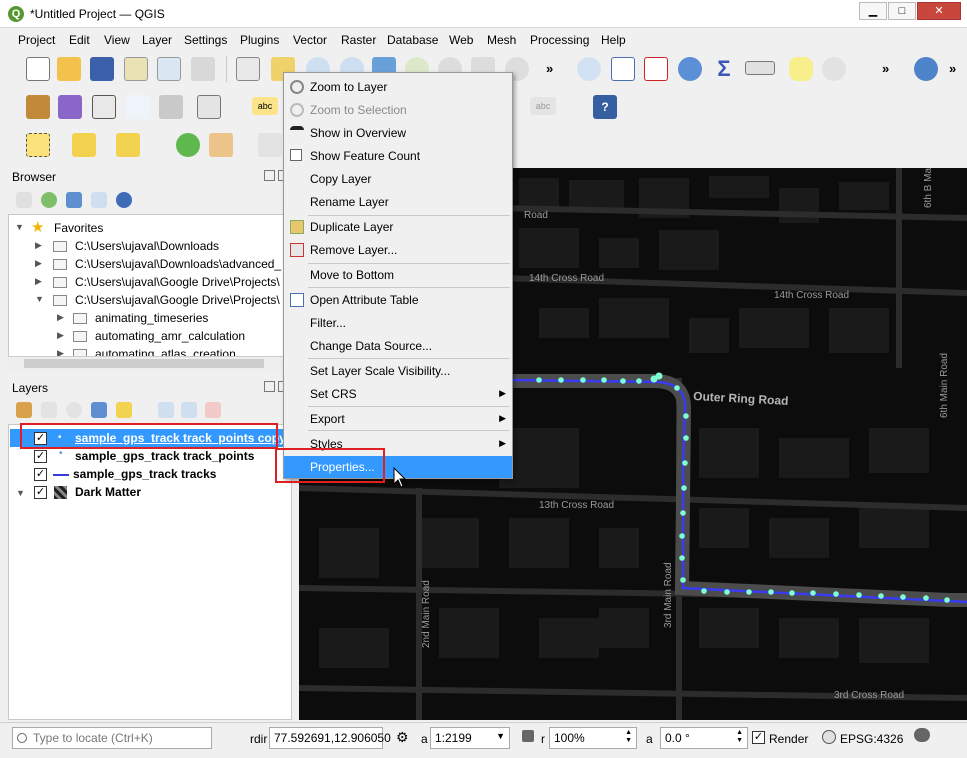  I want to click on select-features-icon, so click(38, 145).